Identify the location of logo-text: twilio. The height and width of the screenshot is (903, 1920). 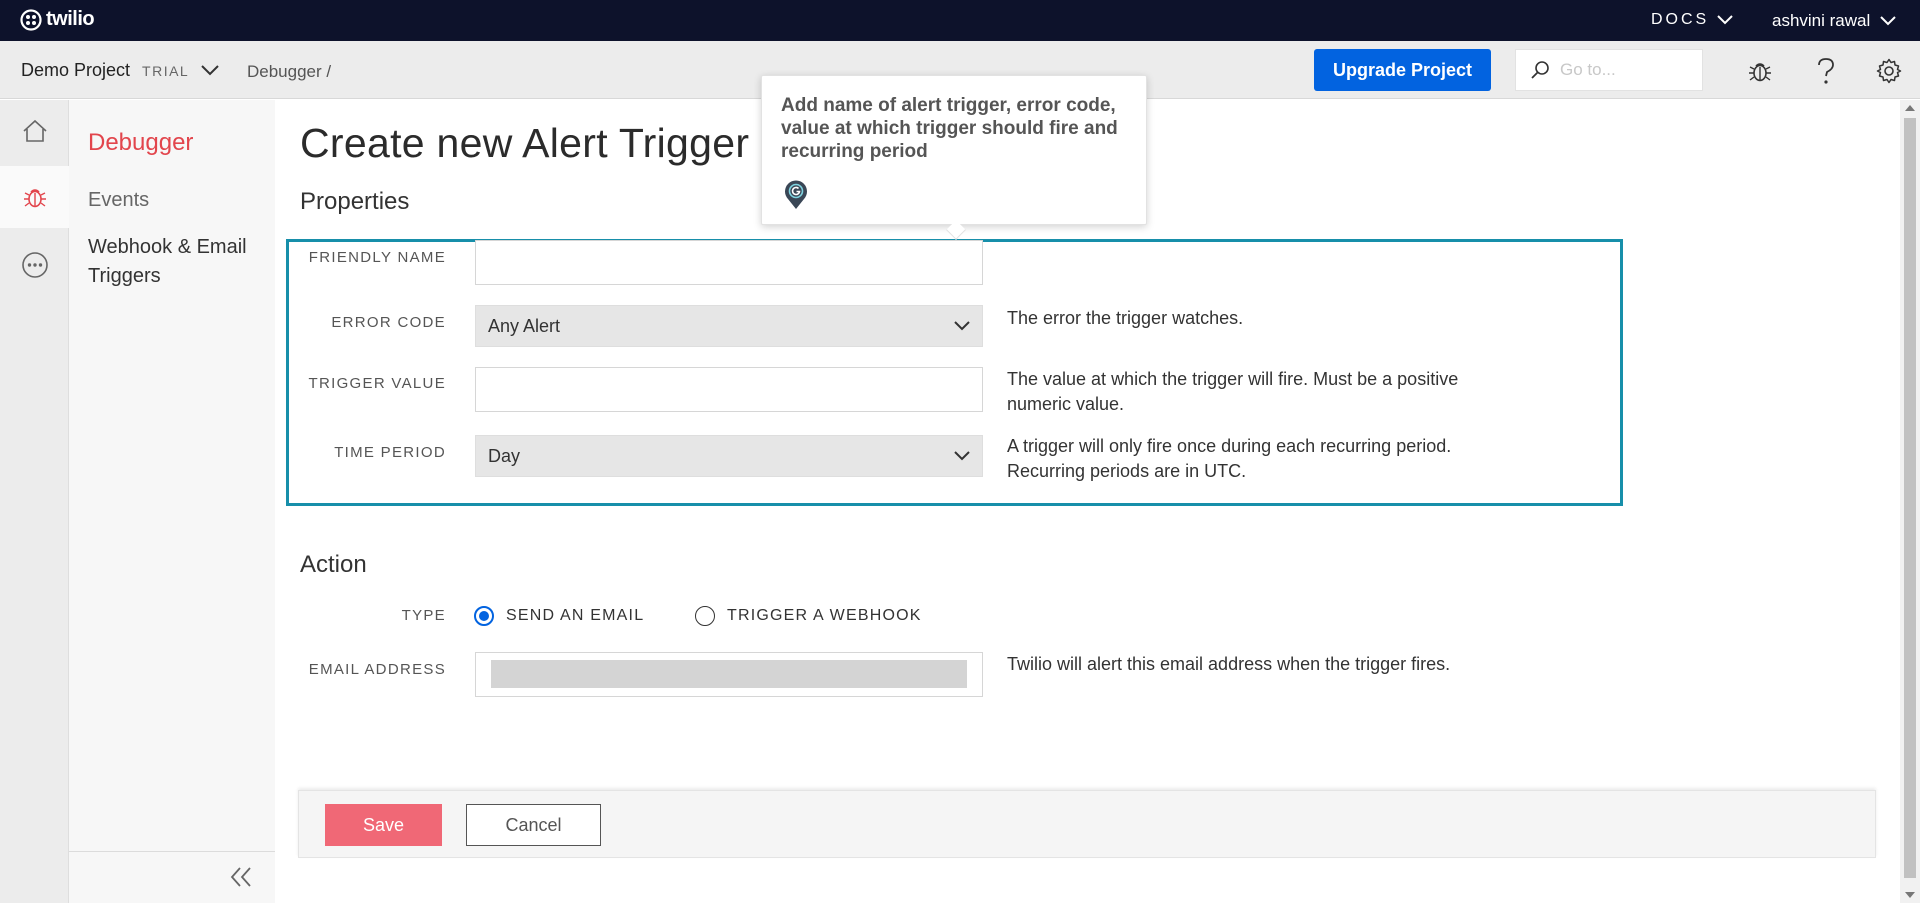
(70, 19).